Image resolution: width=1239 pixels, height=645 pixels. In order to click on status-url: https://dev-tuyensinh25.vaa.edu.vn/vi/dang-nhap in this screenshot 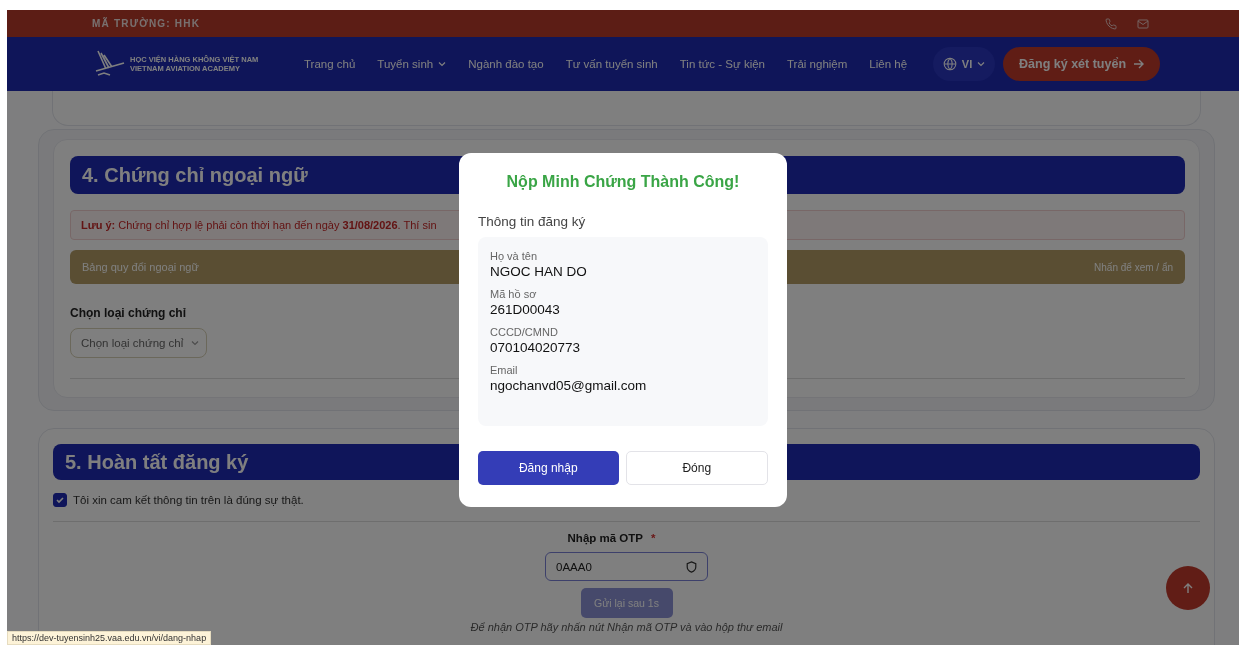, I will do `click(109, 638)`.